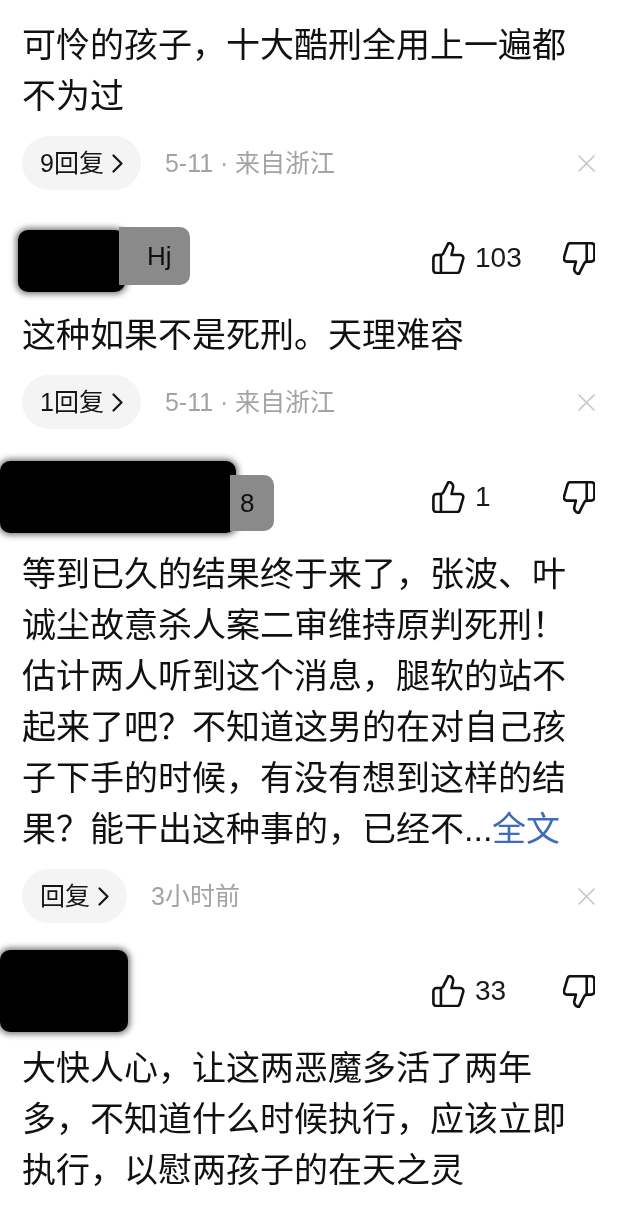 The height and width of the screenshot is (1209, 640). What do you see at coordinates (252, 503) in the screenshot?
I see `username-text: 8` at bounding box center [252, 503].